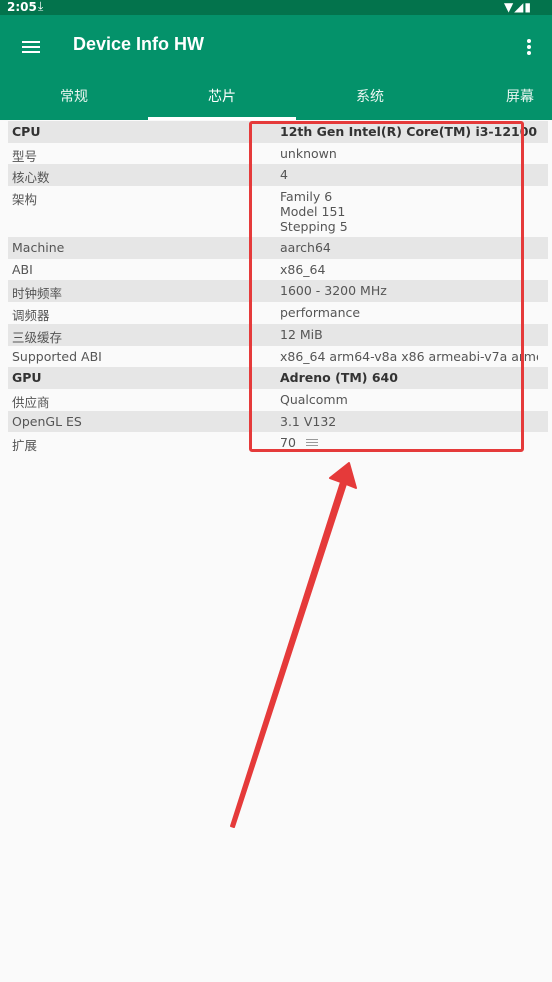 The width and height of the screenshot is (552, 982). What do you see at coordinates (293, 645) in the screenshot?
I see `annotation-arrow-icon` at bounding box center [293, 645].